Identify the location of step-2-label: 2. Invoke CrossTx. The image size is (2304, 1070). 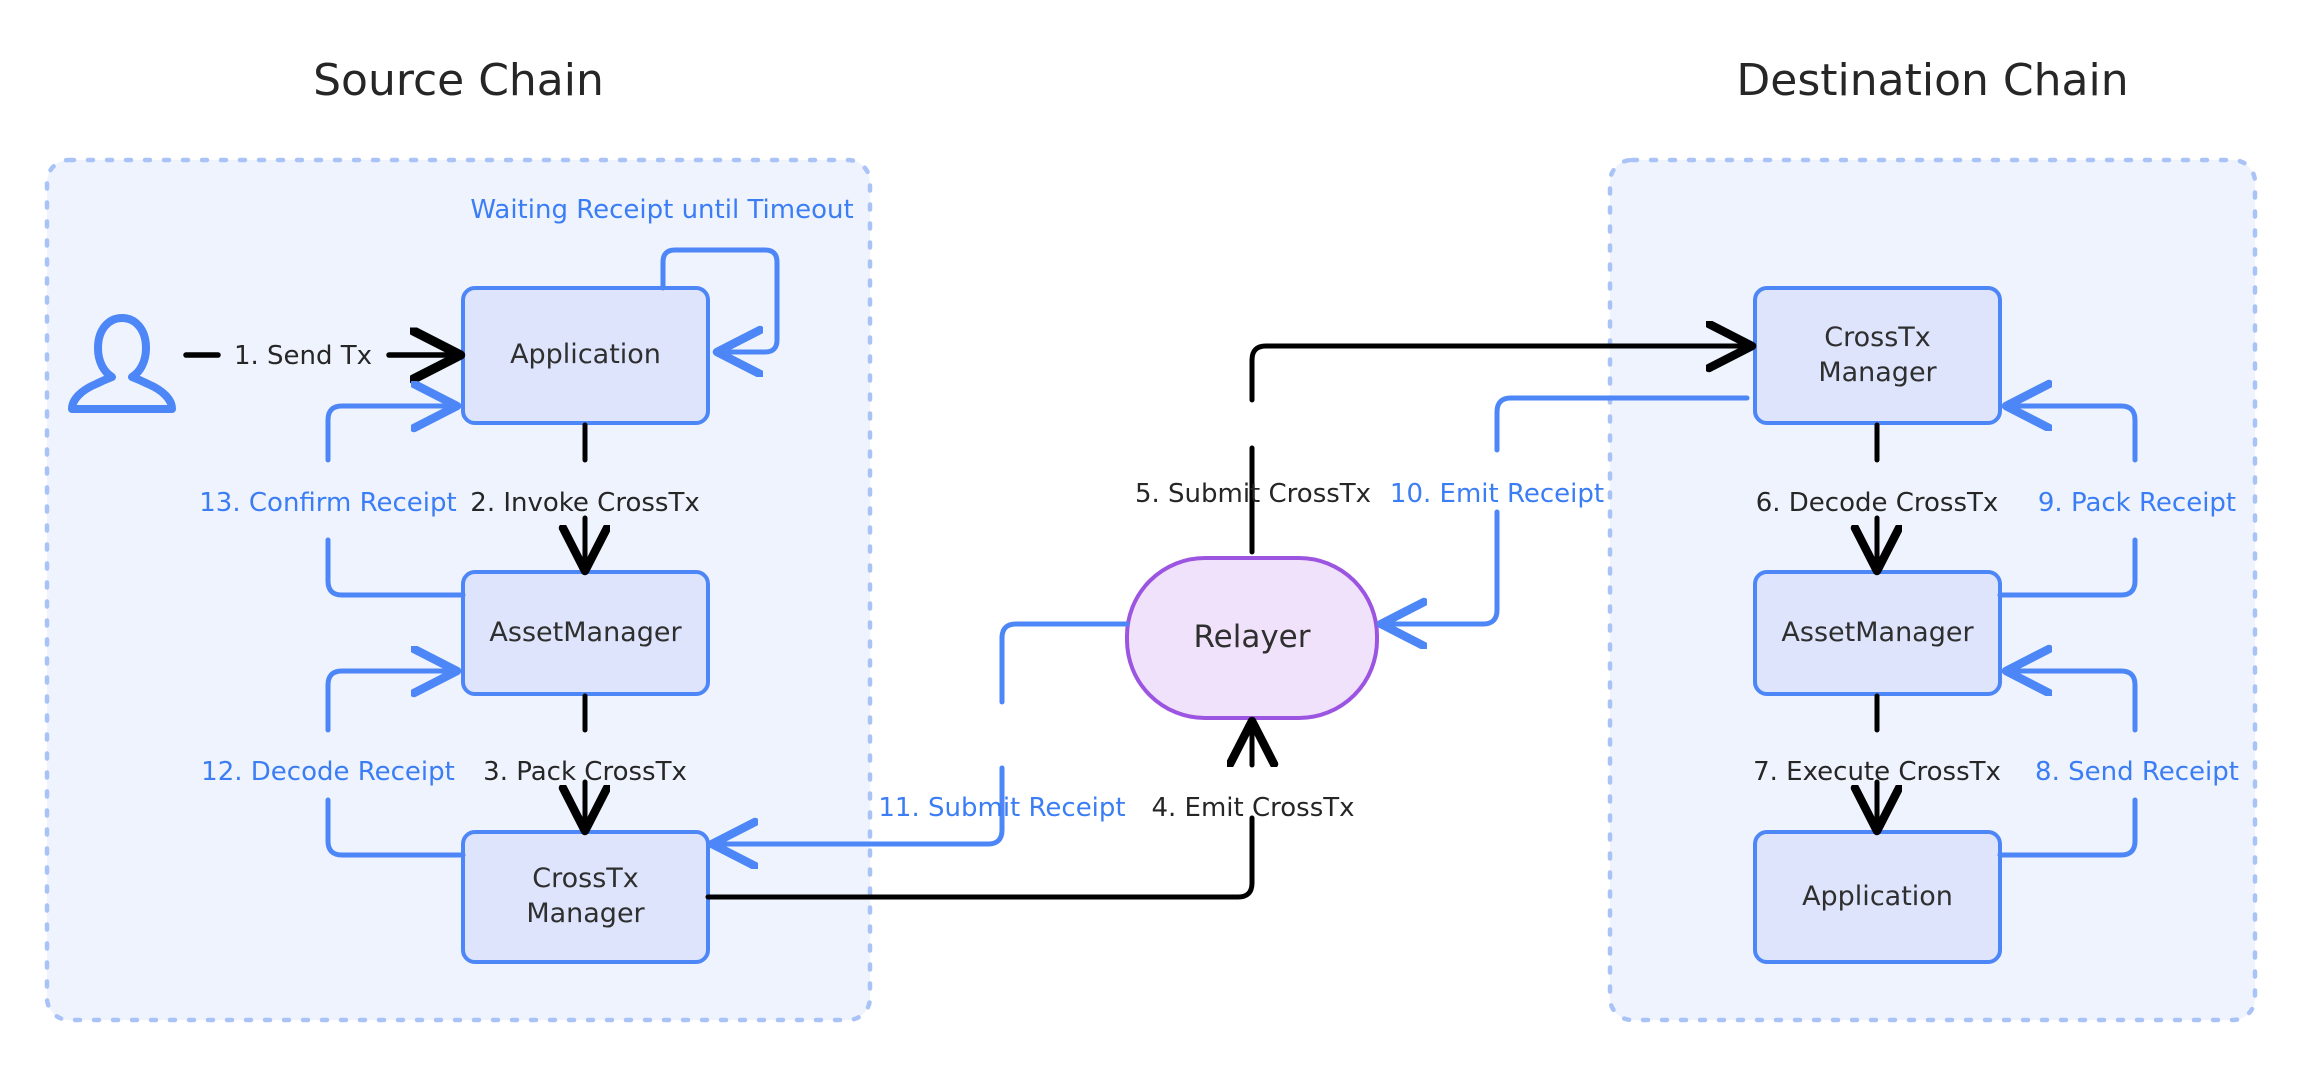
(585, 503).